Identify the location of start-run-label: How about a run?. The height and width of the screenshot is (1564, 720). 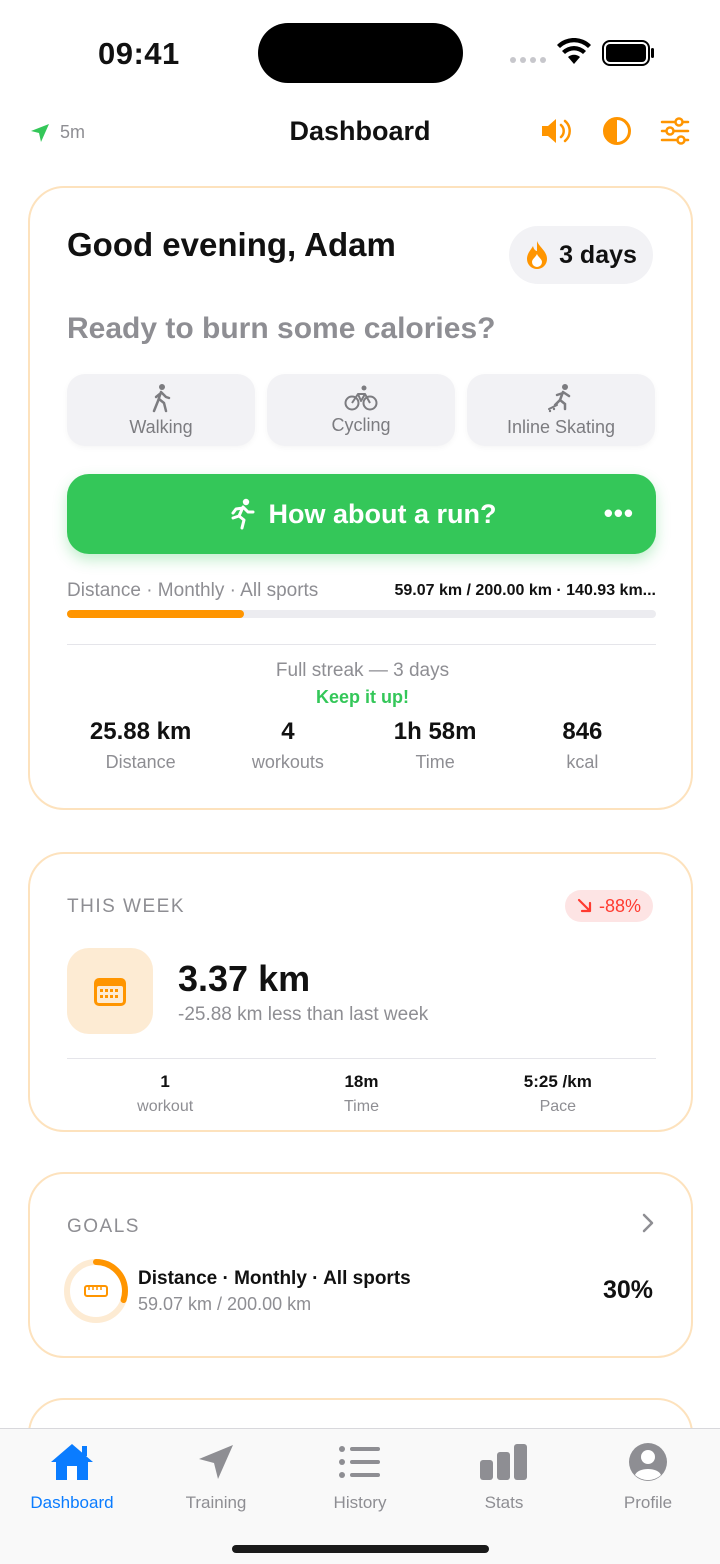
(382, 513).